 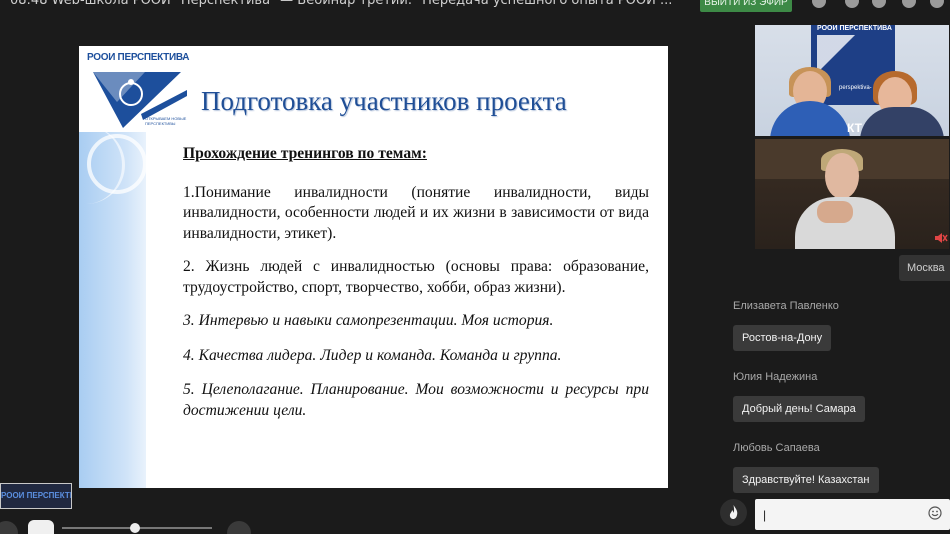 I want to click on chat-author: Юлия Надежина, so click(x=775, y=377).